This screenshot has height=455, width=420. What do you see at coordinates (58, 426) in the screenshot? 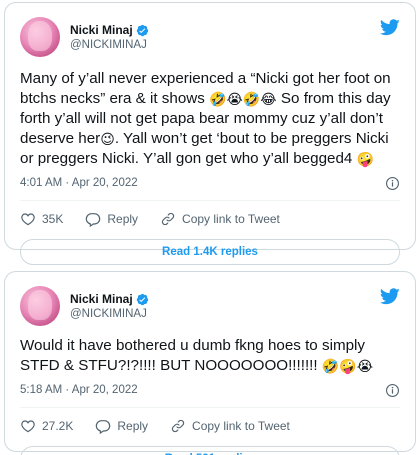
I see `like-count: 27.2K` at bounding box center [58, 426].